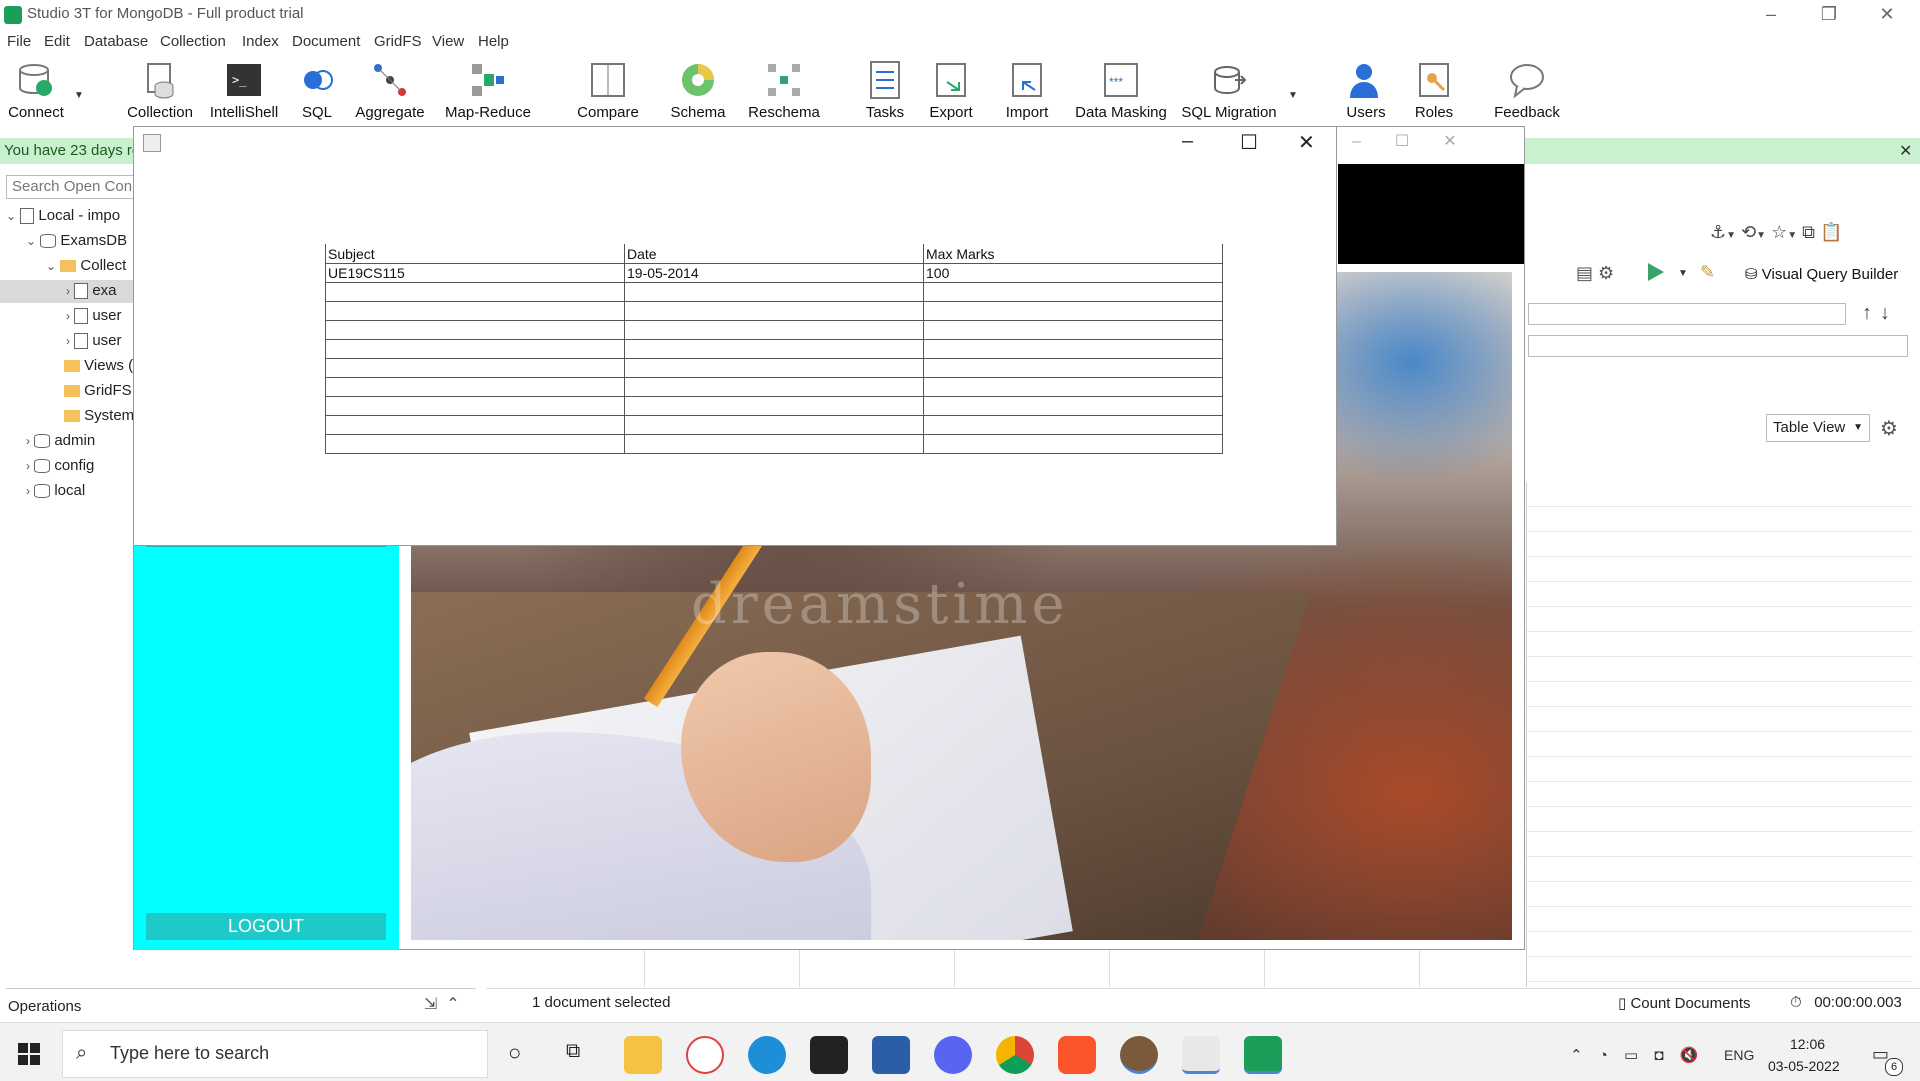 The image size is (1920, 1081). I want to click on paste-icon: 📋, so click(1831, 232).